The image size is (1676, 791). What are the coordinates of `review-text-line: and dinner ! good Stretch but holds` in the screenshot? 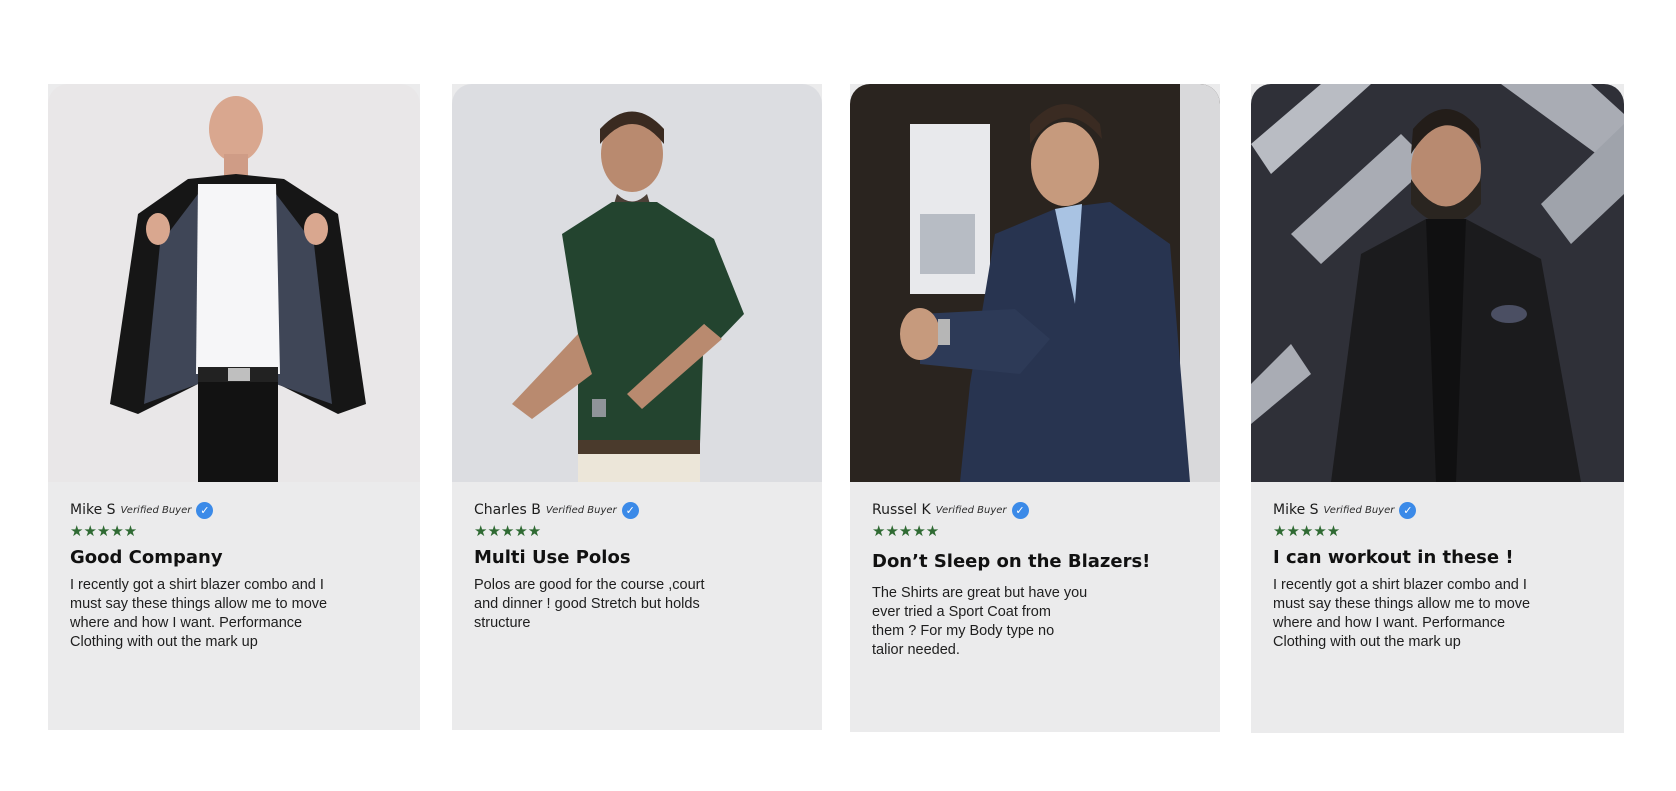 It's located at (587, 604).